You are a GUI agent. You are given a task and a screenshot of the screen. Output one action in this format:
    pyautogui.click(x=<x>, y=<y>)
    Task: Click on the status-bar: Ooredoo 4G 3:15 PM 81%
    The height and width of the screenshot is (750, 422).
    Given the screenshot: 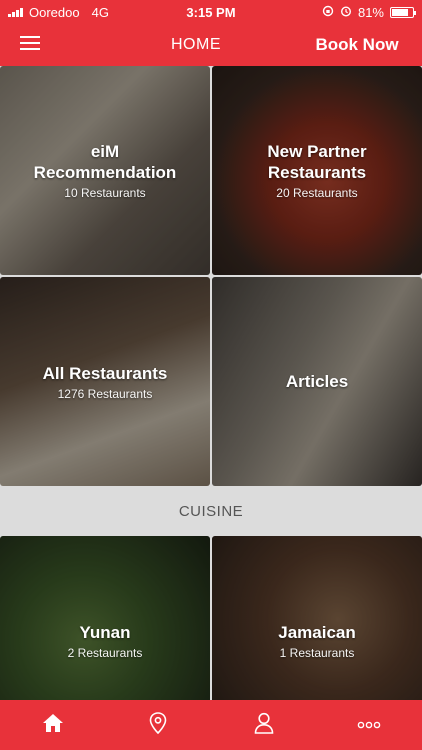 What is the action you would take?
    pyautogui.click(x=211, y=12)
    